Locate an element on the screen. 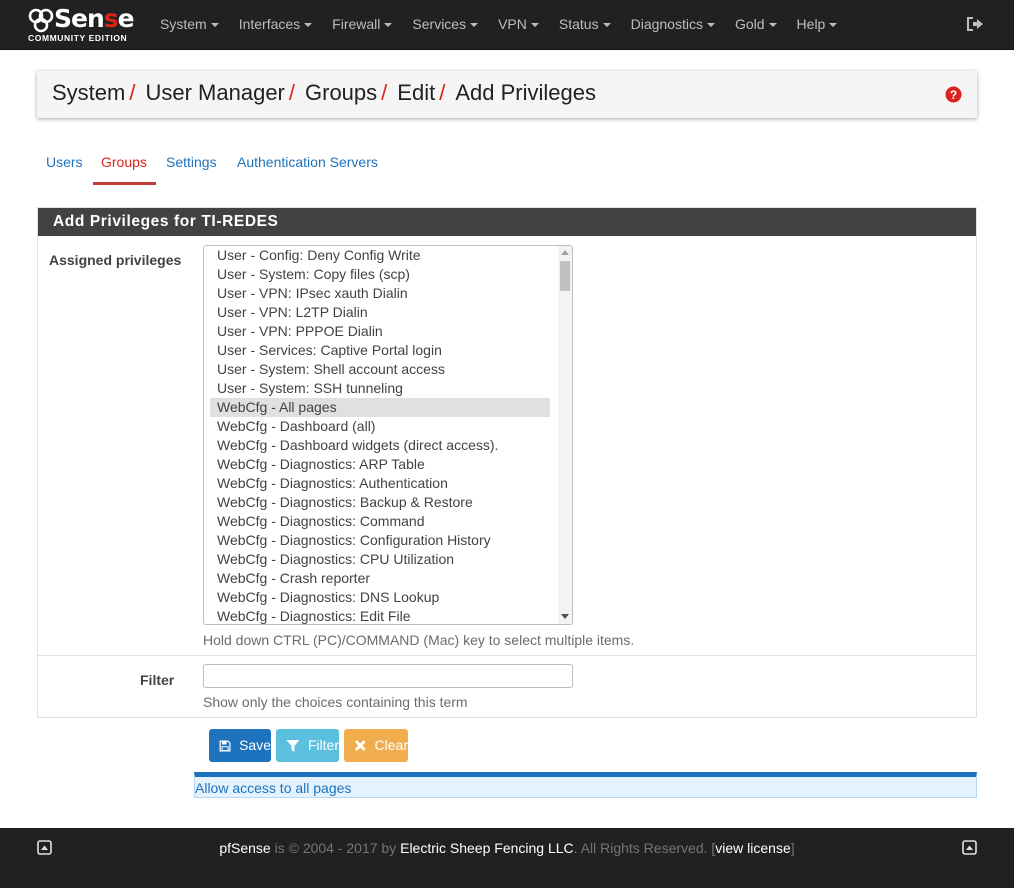 Image resolution: width=1014 pixels, height=888 pixels. menu-services: Services is located at coordinates (445, 25).